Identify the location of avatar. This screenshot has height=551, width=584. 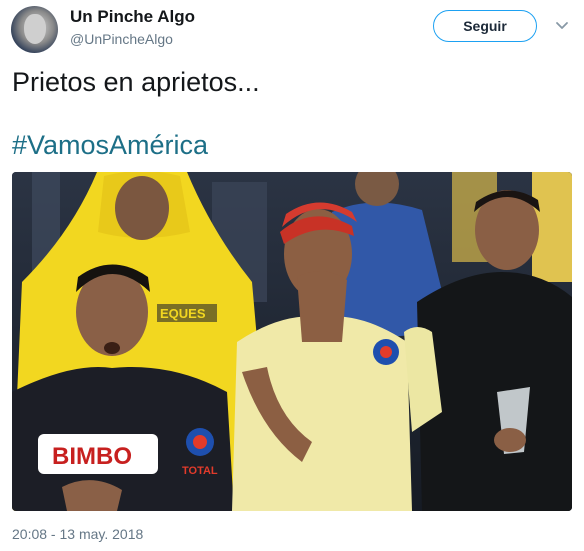
(34, 29).